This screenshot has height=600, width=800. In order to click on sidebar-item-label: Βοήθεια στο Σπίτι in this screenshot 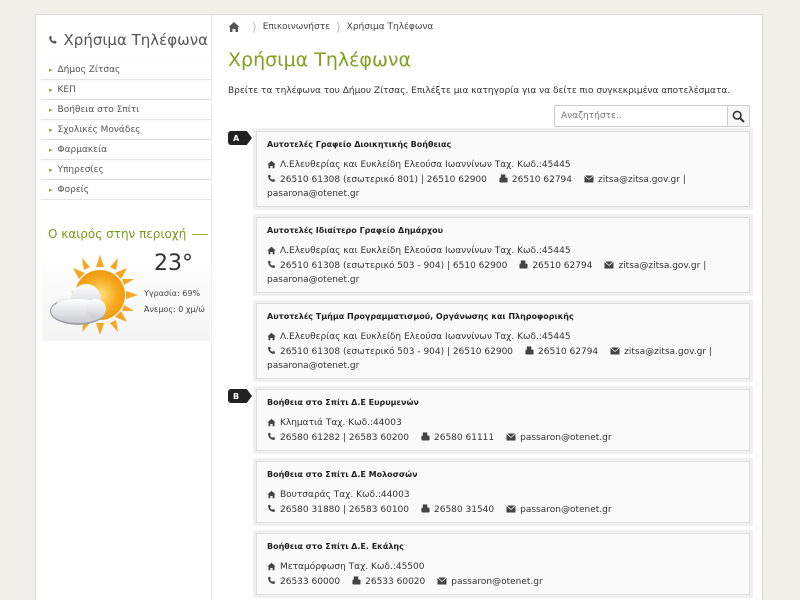, I will do `click(98, 110)`.